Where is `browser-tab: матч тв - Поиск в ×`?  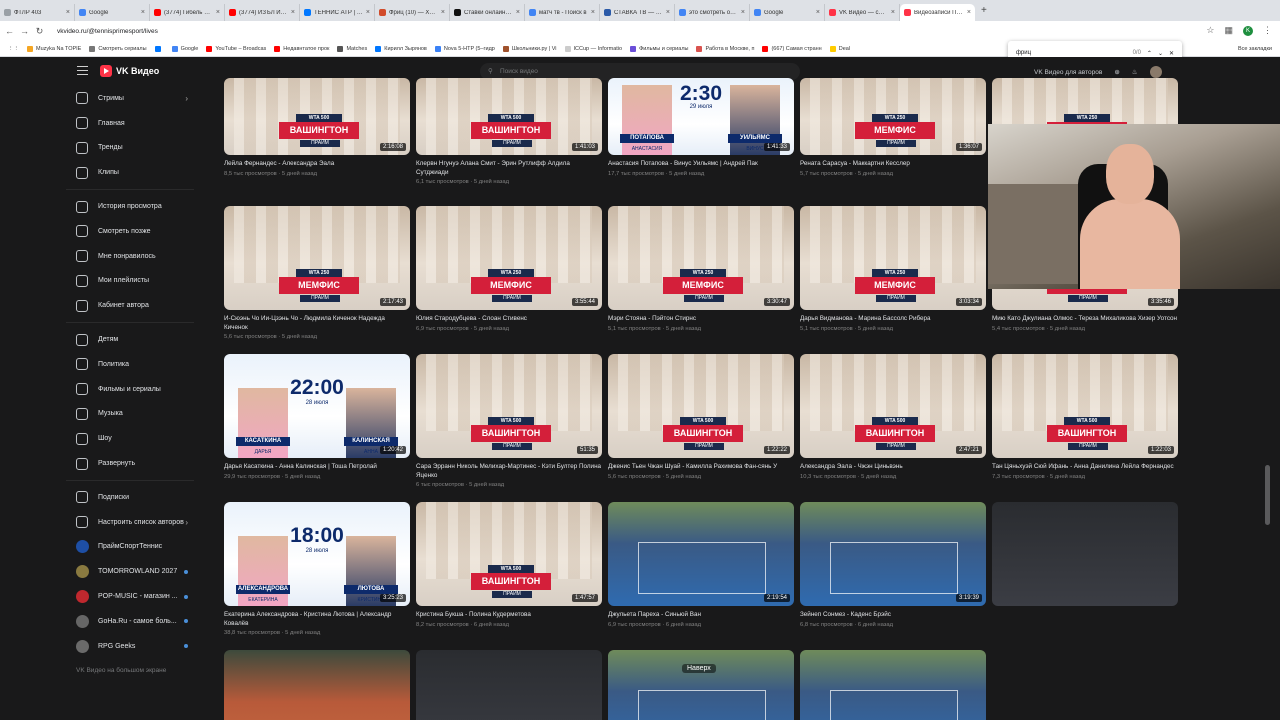 browser-tab: матч тв - Поиск в × is located at coordinates (562, 12).